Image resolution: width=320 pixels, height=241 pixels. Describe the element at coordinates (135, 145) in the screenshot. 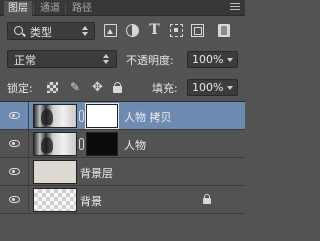

I see `layer-name: 人物` at that location.